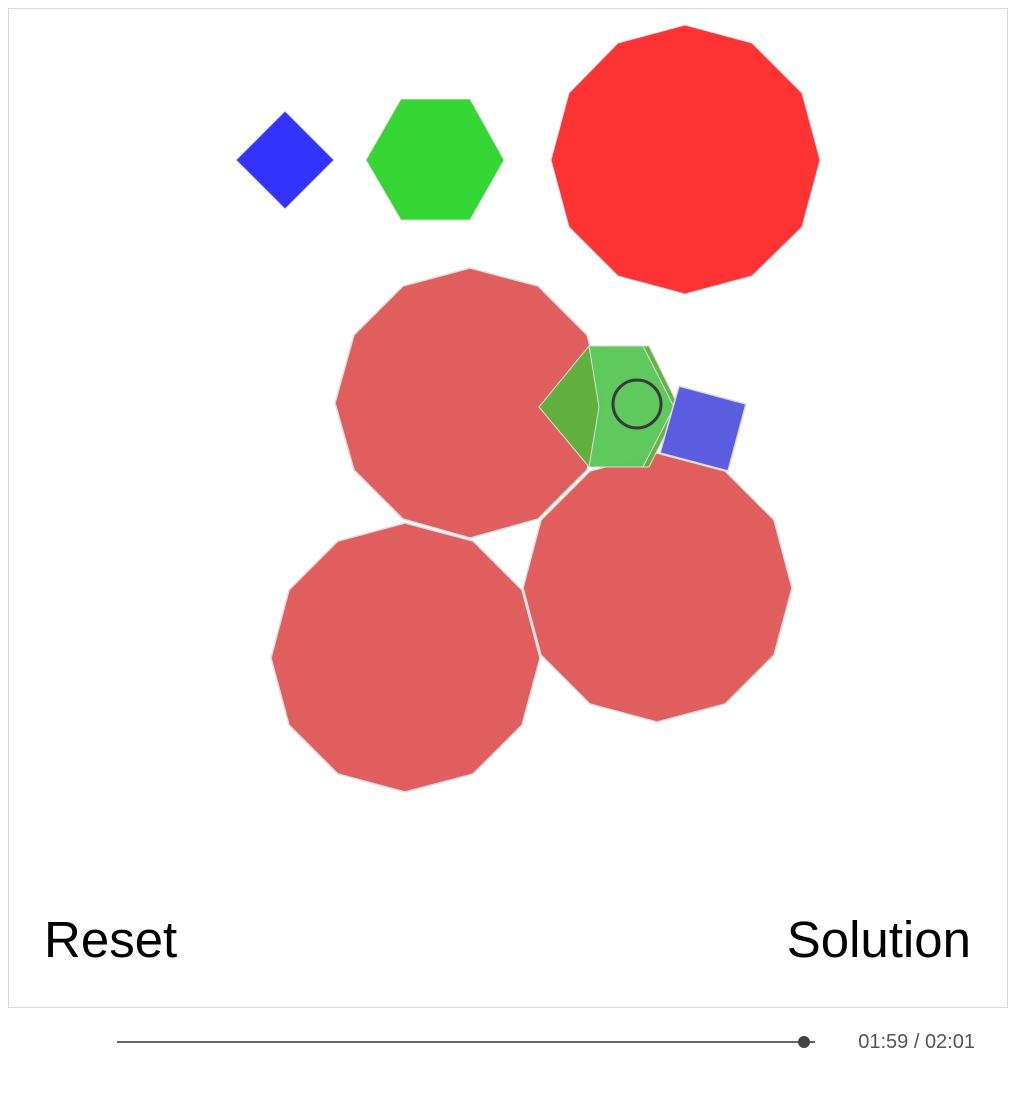  I want to click on reset-button: Reset, so click(110, 939).